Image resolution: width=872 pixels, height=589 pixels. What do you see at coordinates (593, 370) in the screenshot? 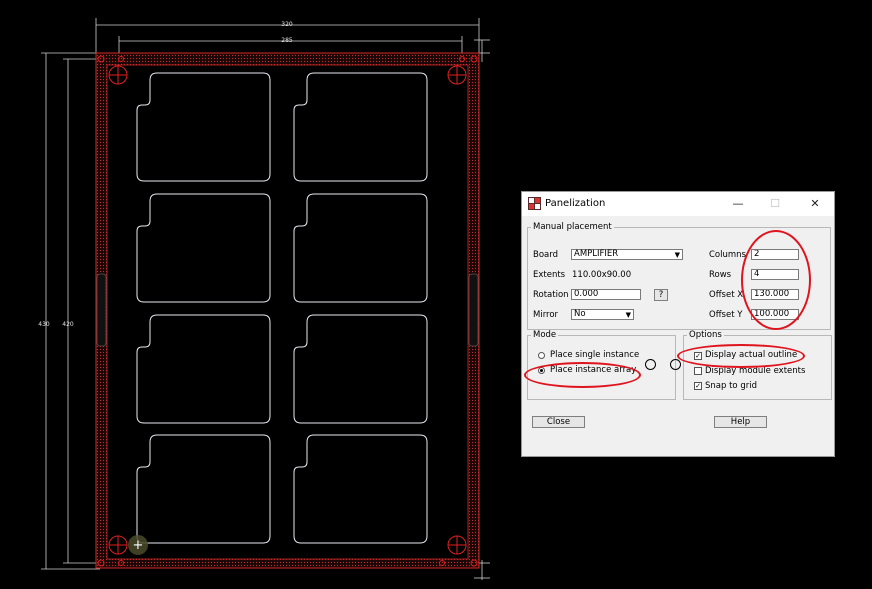
I see `instance-array-label: Place instance array` at bounding box center [593, 370].